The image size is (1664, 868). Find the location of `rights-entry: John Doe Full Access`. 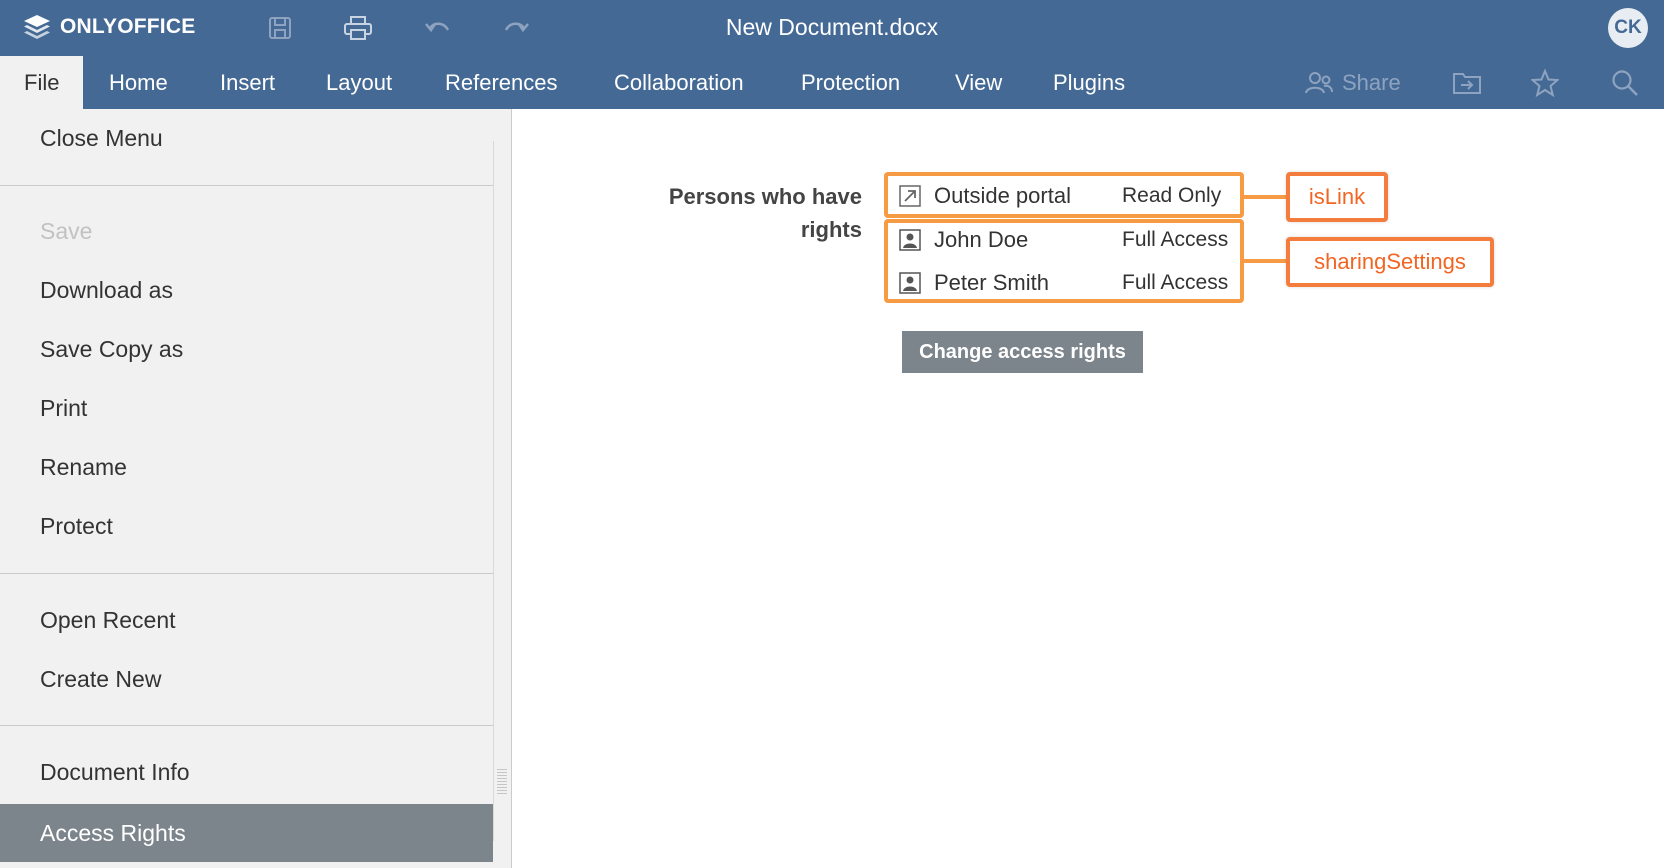

rights-entry: John Doe Full Access is located at coordinates (1063, 240).